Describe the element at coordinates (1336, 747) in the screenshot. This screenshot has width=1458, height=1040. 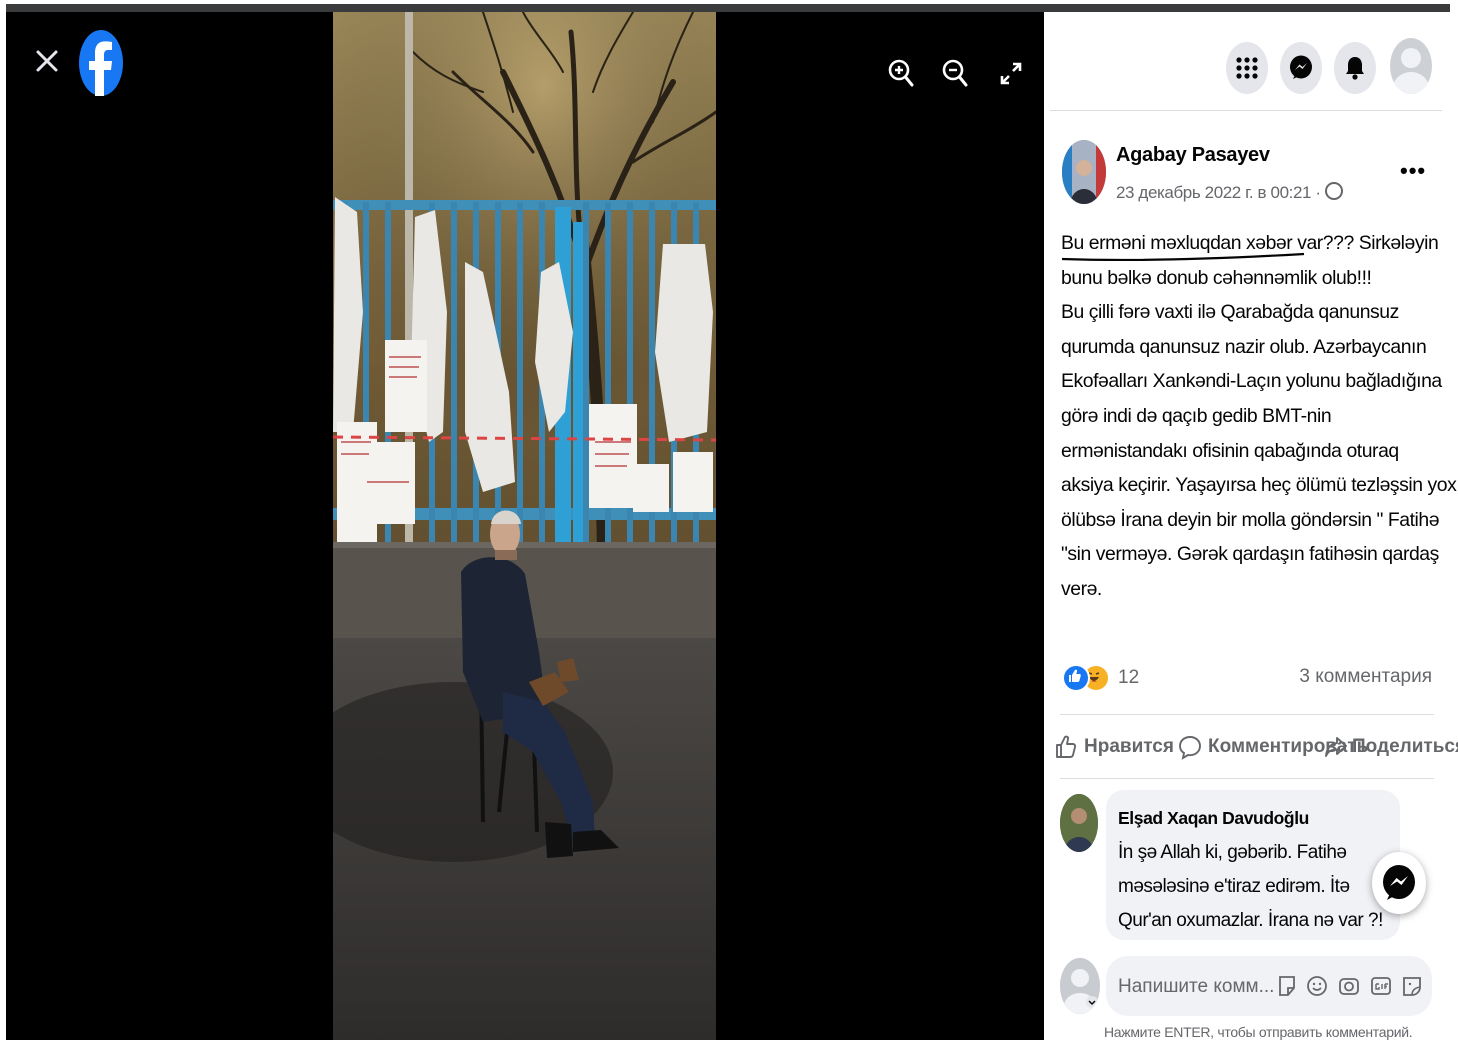
I see `share-icon` at that location.